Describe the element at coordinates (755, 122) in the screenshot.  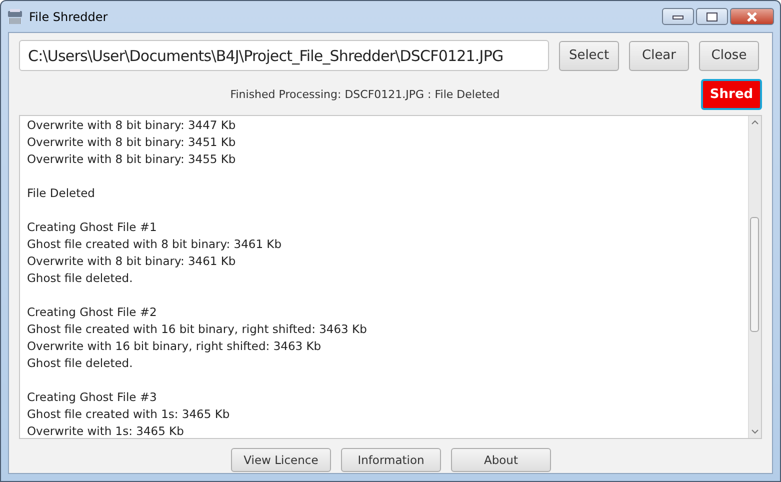
I see `scroll-up-icon` at that location.